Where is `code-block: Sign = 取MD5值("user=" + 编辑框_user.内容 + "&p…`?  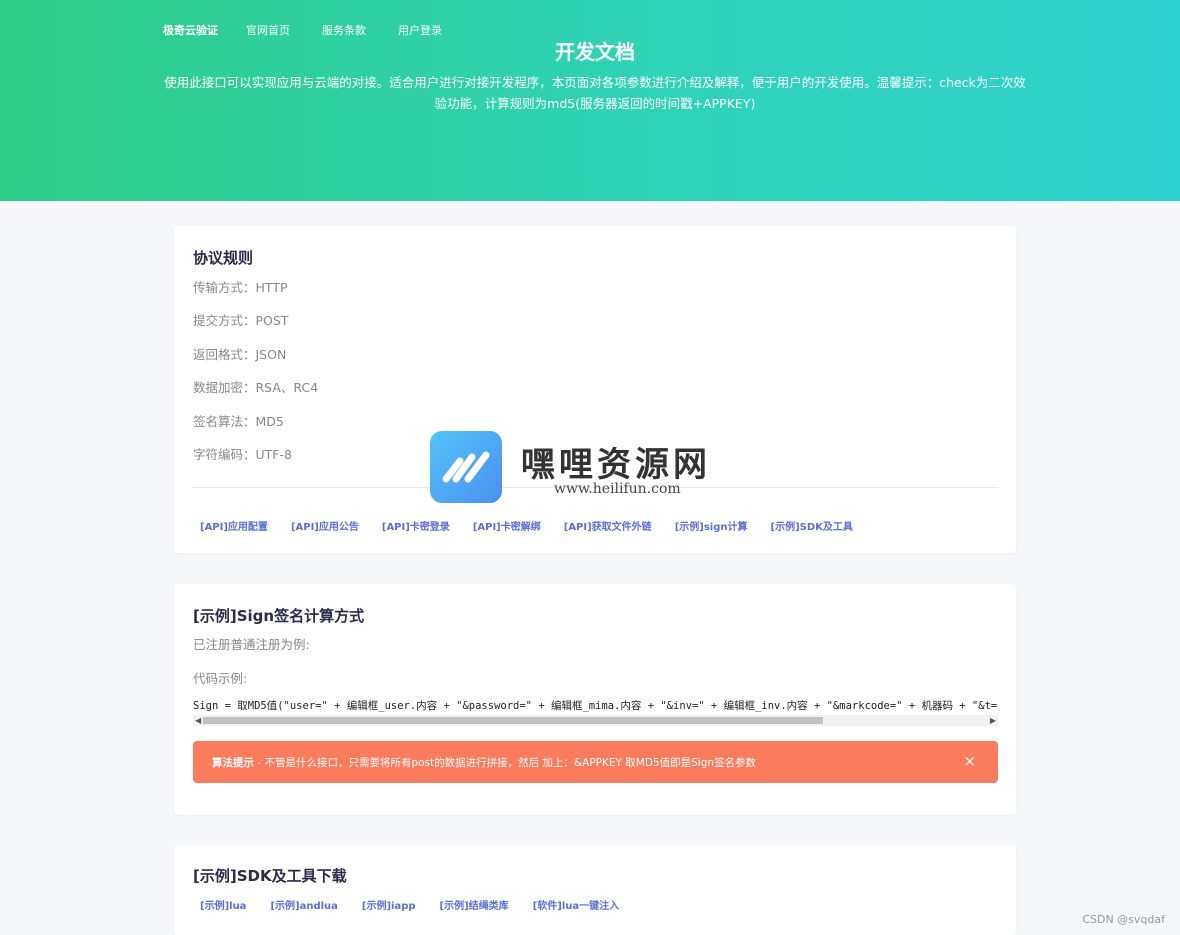 code-block: Sign = 取MD5值("user=" + 编辑框_user.内容 + "&p… is located at coordinates (595, 713).